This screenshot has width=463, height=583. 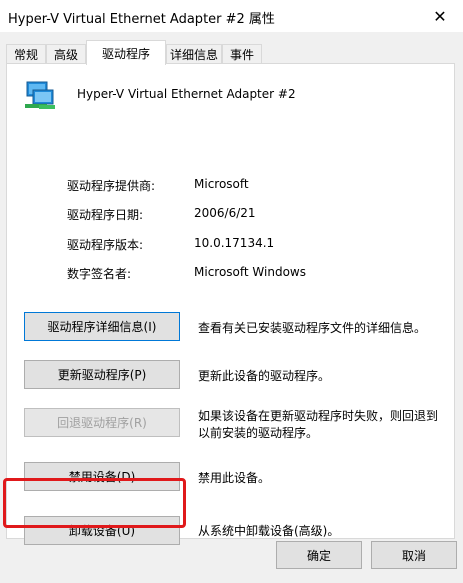 I want to click on tab-advanced: 高级, so click(x=66, y=54).